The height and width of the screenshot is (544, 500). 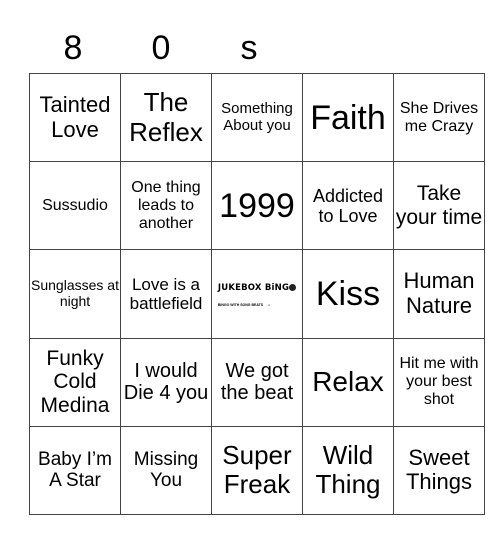 What do you see at coordinates (348, 382) in the screenshot?
I see `bingo-cell: Relax` at bounding box center [348, 382].